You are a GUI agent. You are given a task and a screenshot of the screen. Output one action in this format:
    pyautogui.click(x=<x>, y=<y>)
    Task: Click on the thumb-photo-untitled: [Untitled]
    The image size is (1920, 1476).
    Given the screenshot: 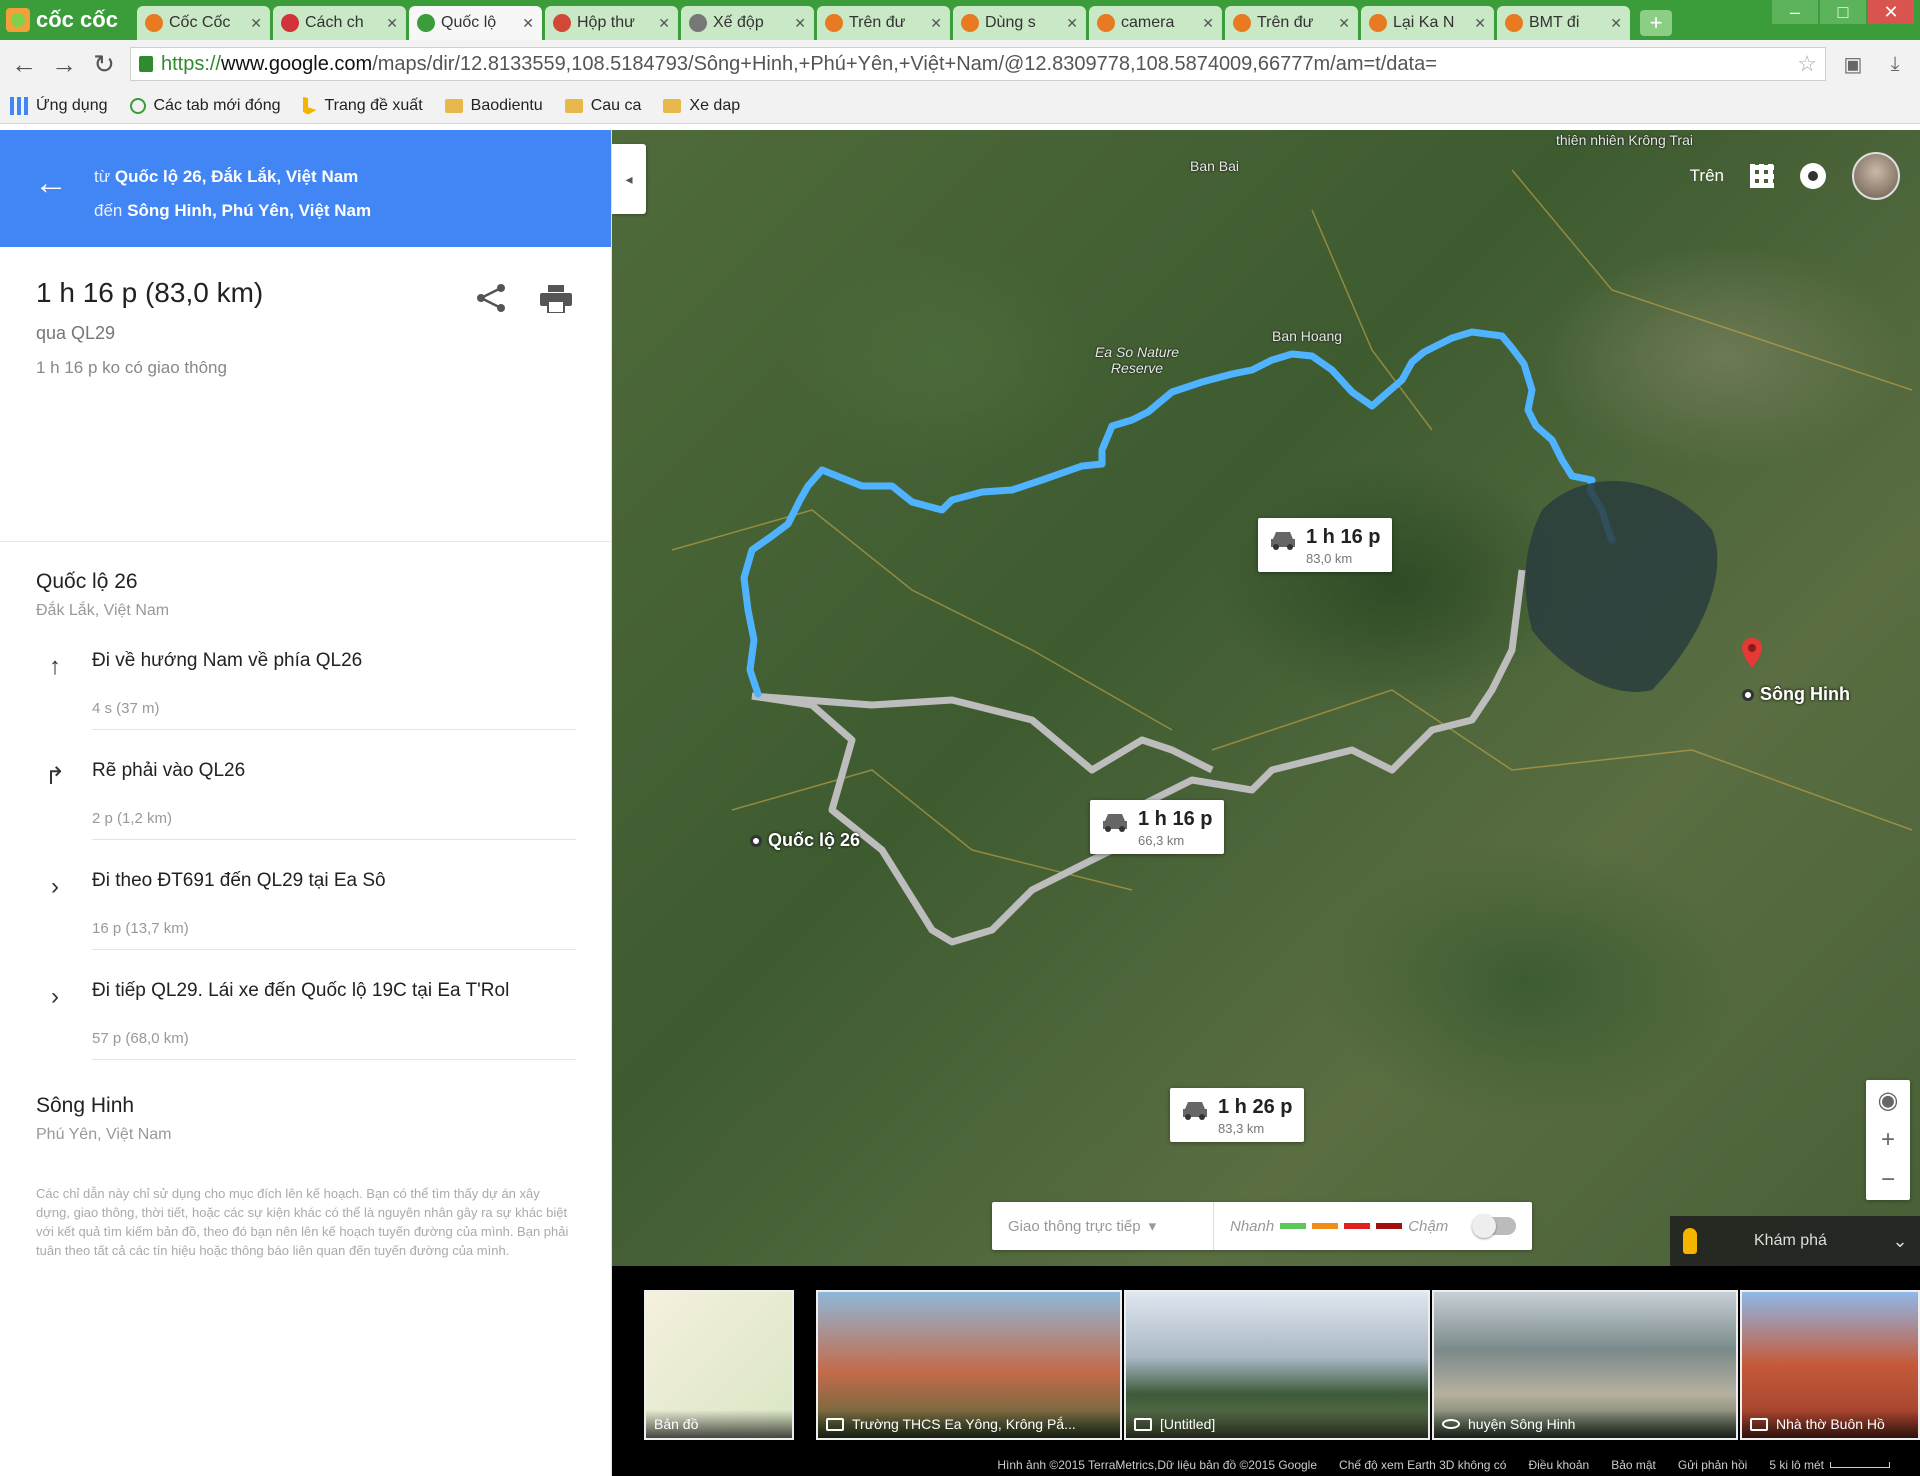 What is the action you would take?
    pyautogui.click(x=1277, y=1365)
    